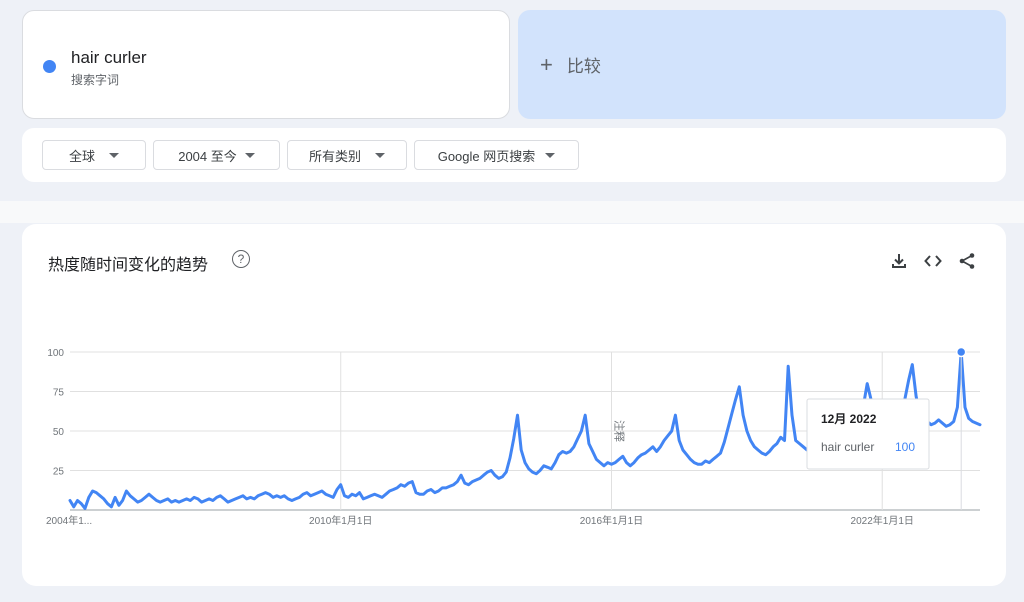 This screenshot has height=602, width=1024. I want to click on time-range-filter: 2004 至今, so click(216, 155).